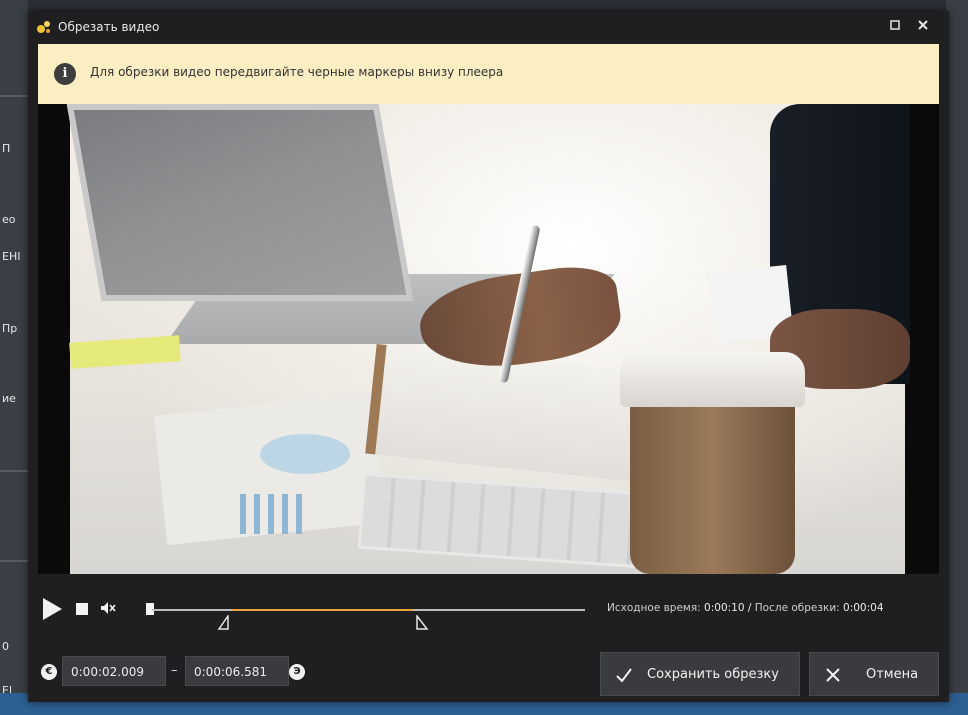 The width and height of the screenshot is (968, 715). Describe the element at coordinates (724, 608) in the screenshot. I see `original-time-value: 0:00:10` at that location.